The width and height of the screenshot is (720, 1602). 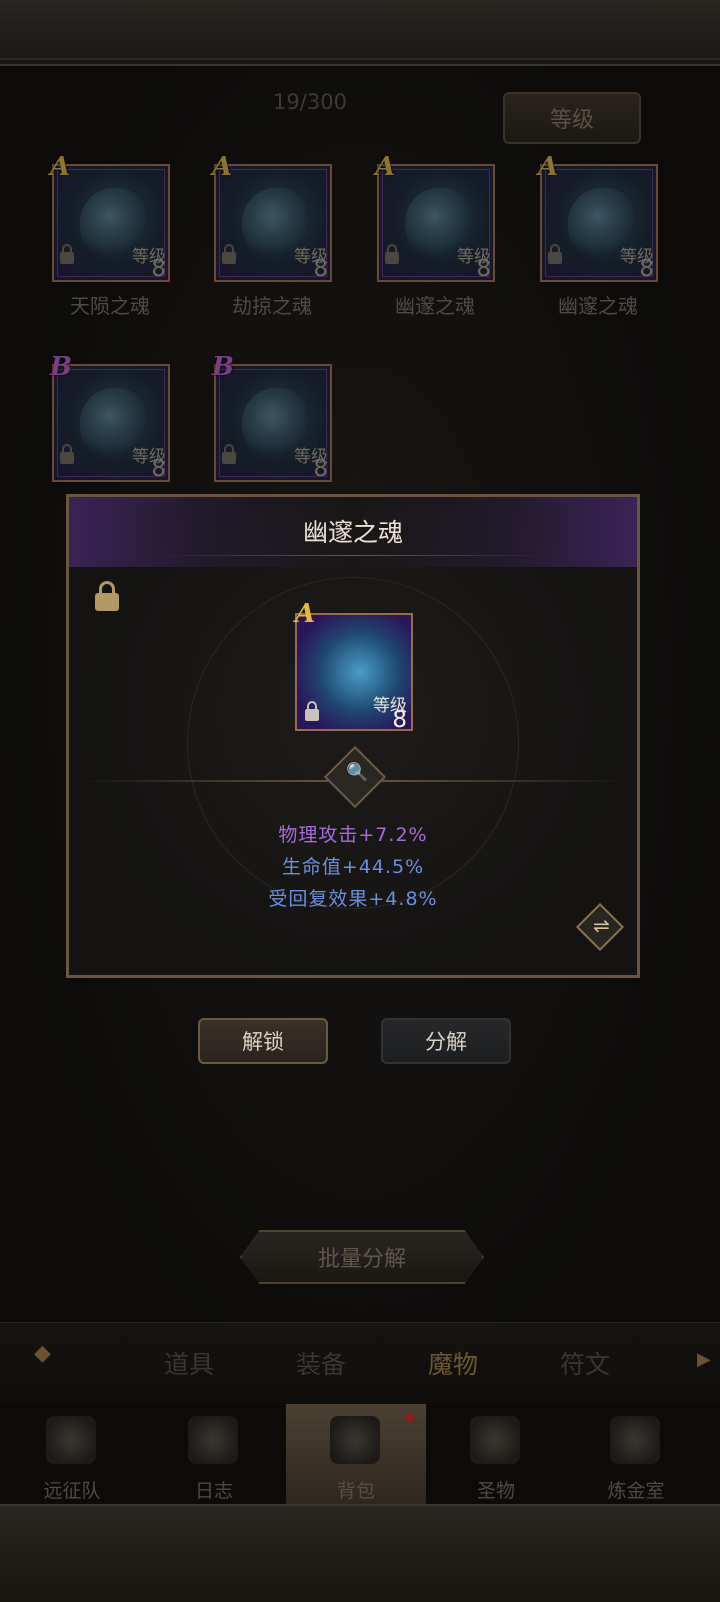 I want to click on stats-list: 物理攻击+7.2% 生命值+44.5% 受回复效果+4.8%, so click(x=353, y=867).